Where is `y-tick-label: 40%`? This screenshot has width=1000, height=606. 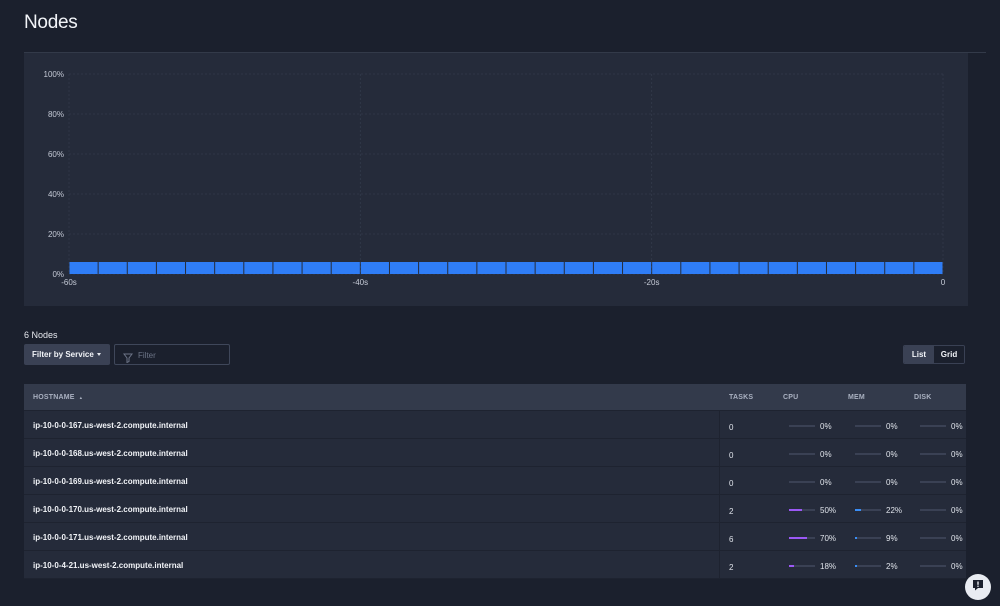 y-tick-label: 40% is located at coordinates (56, 194).